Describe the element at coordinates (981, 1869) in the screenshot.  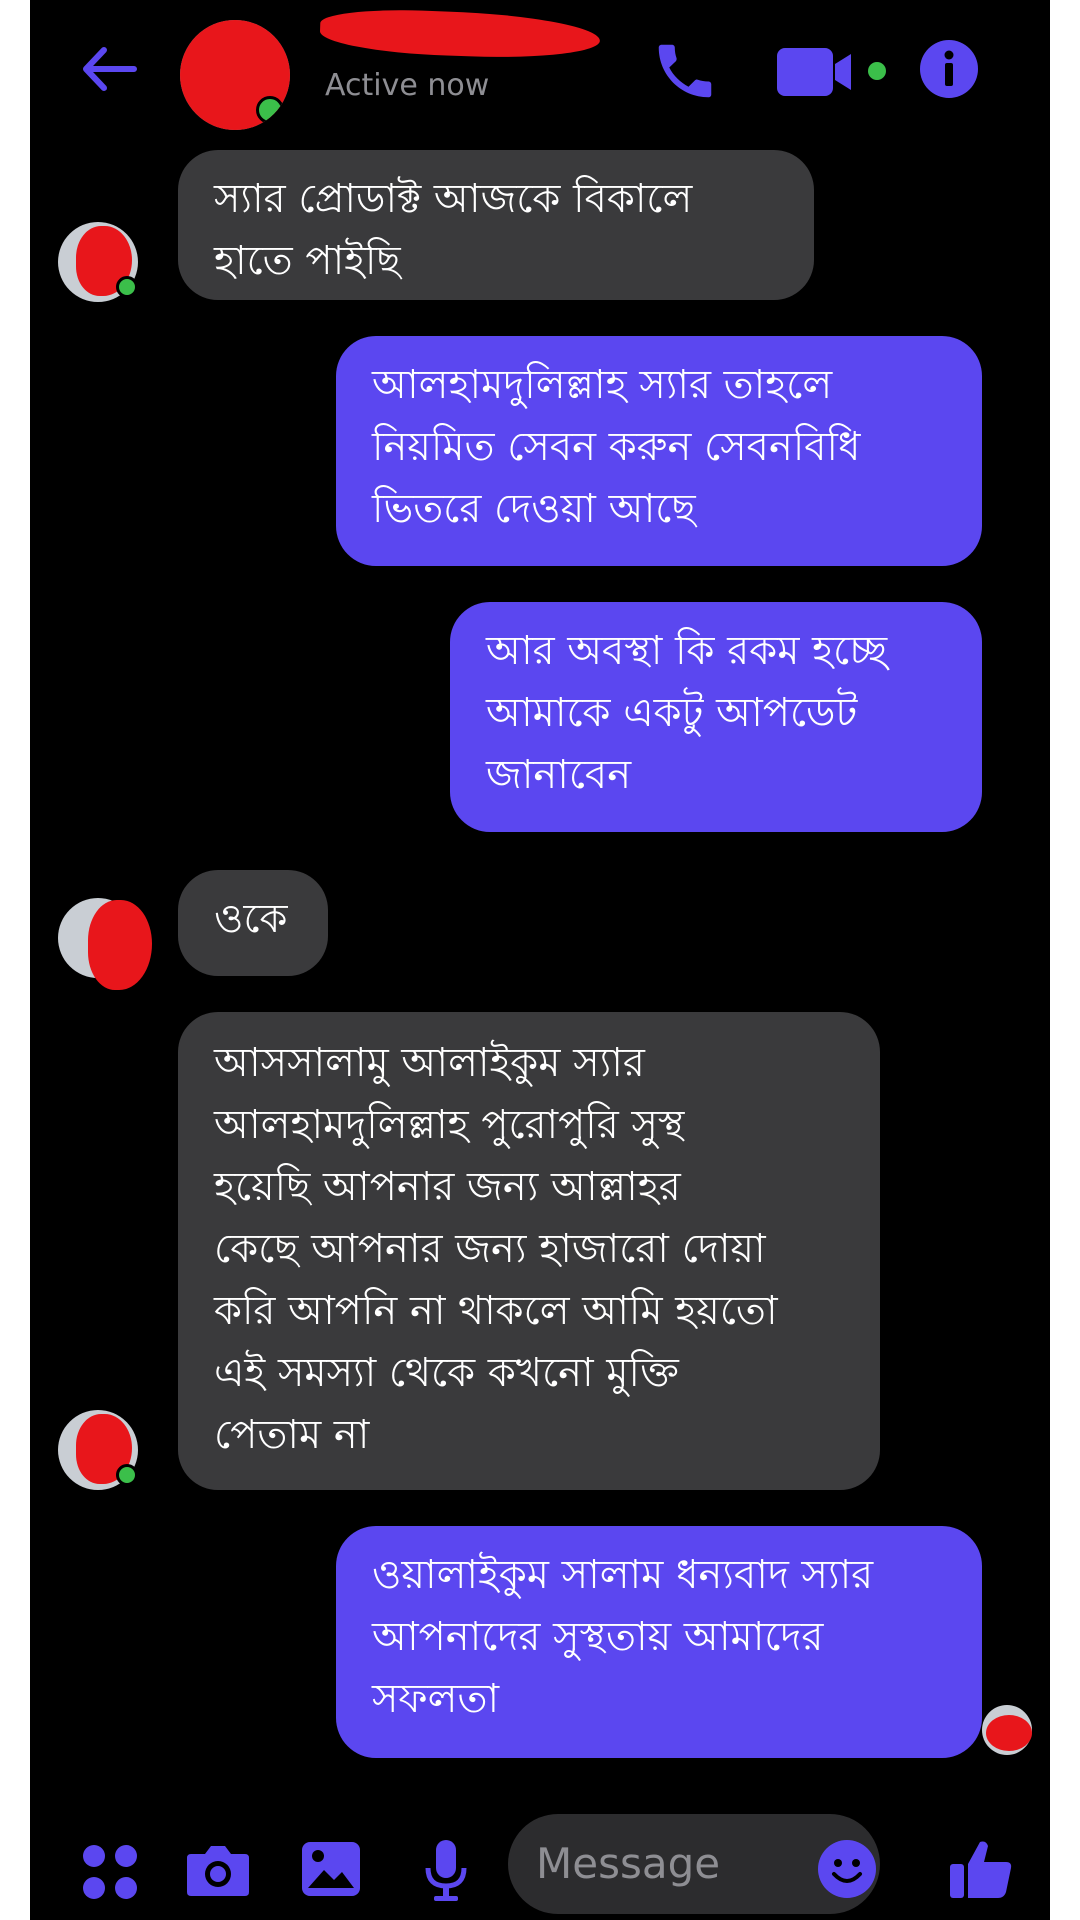
I see `thumbs-up-icon` at that location.